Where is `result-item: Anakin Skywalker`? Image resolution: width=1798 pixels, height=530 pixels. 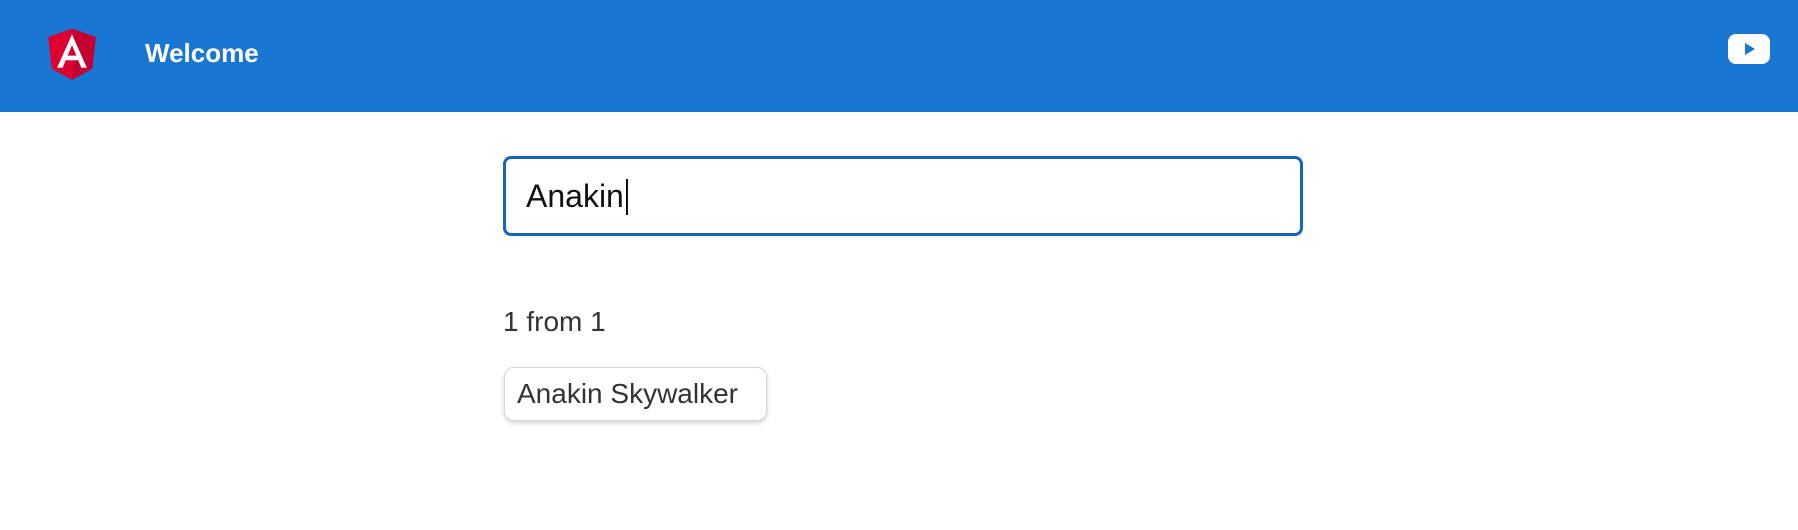 result-item: Anakin Skywalker is located at coordinates (635, 394).